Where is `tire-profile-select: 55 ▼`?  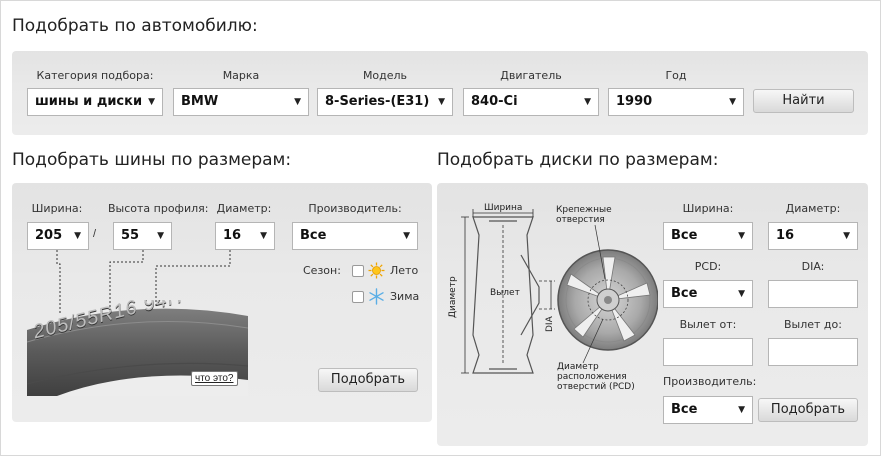
tire-profile-select: 55 ▼ is located at coordinates (142, 236).